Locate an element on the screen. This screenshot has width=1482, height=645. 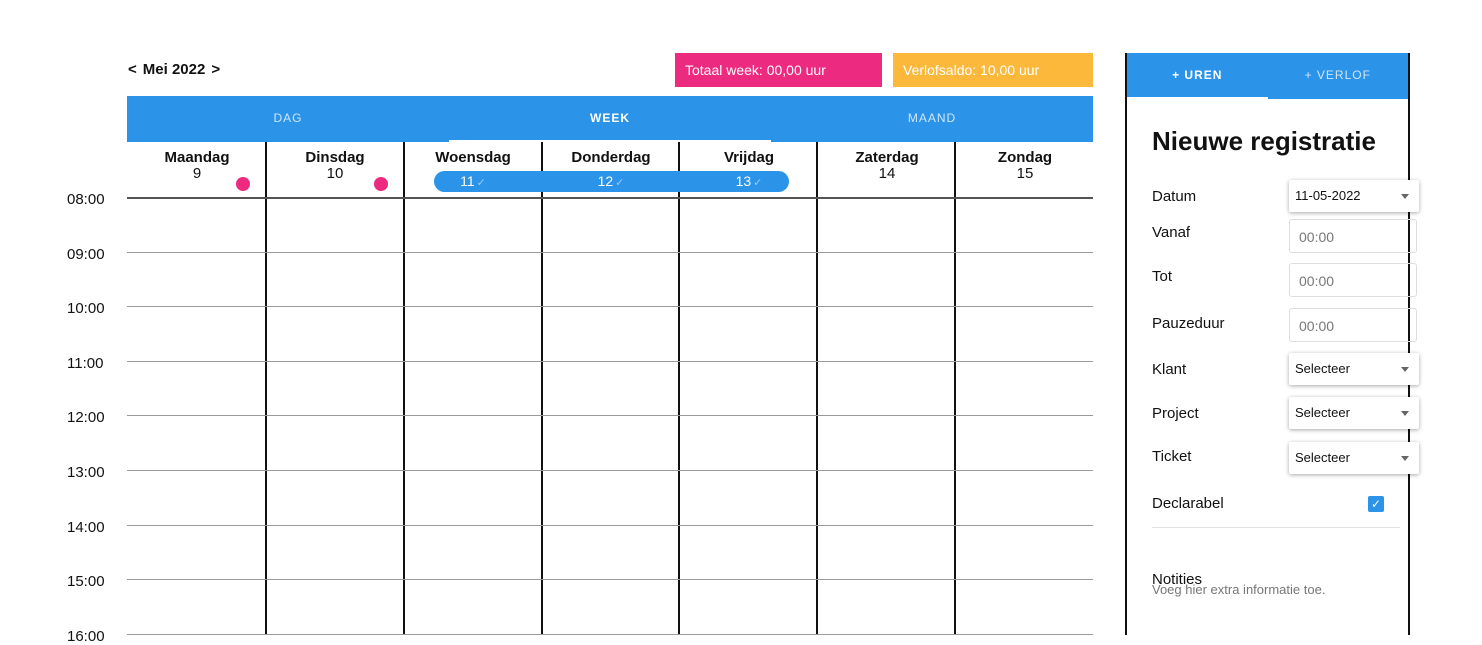
project-select: Selecteer is located at coordinates (1354, 413).